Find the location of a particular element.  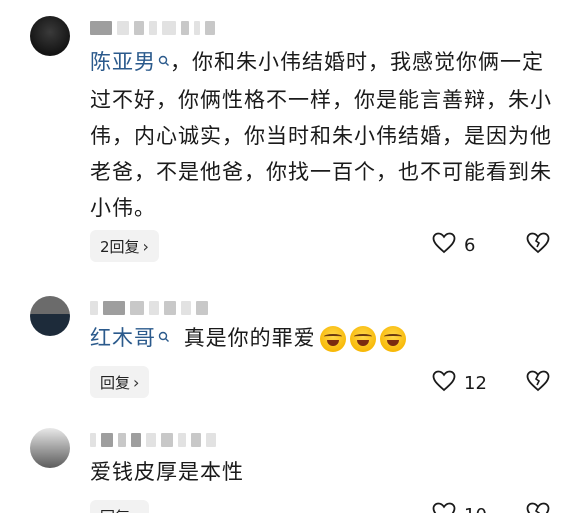

comment-actions: 12 is located at coordinates (491, 383).